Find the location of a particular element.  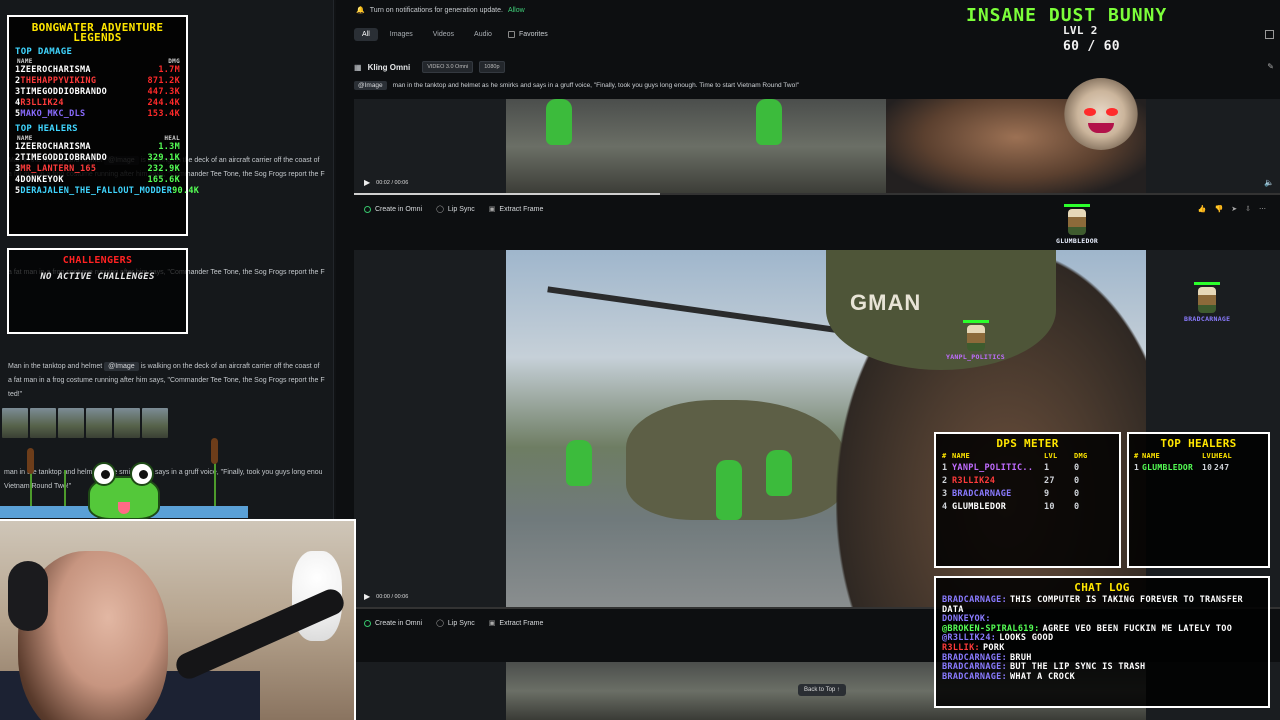

action-row: Create in Omni ◯ Lip Sync ▣ Extract Frame is located at coordinates (453, 623).